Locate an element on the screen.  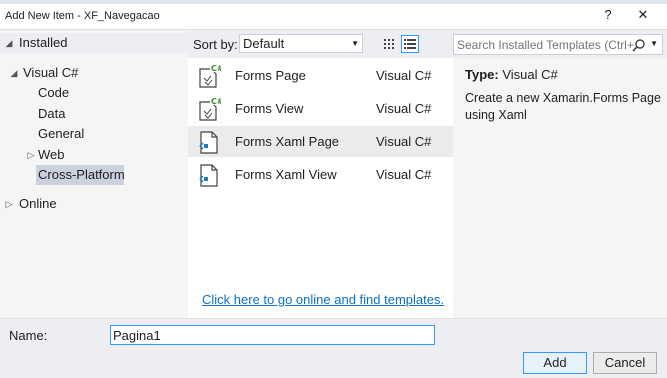
template-name: Forms Page is located at coordinates (270, 75).